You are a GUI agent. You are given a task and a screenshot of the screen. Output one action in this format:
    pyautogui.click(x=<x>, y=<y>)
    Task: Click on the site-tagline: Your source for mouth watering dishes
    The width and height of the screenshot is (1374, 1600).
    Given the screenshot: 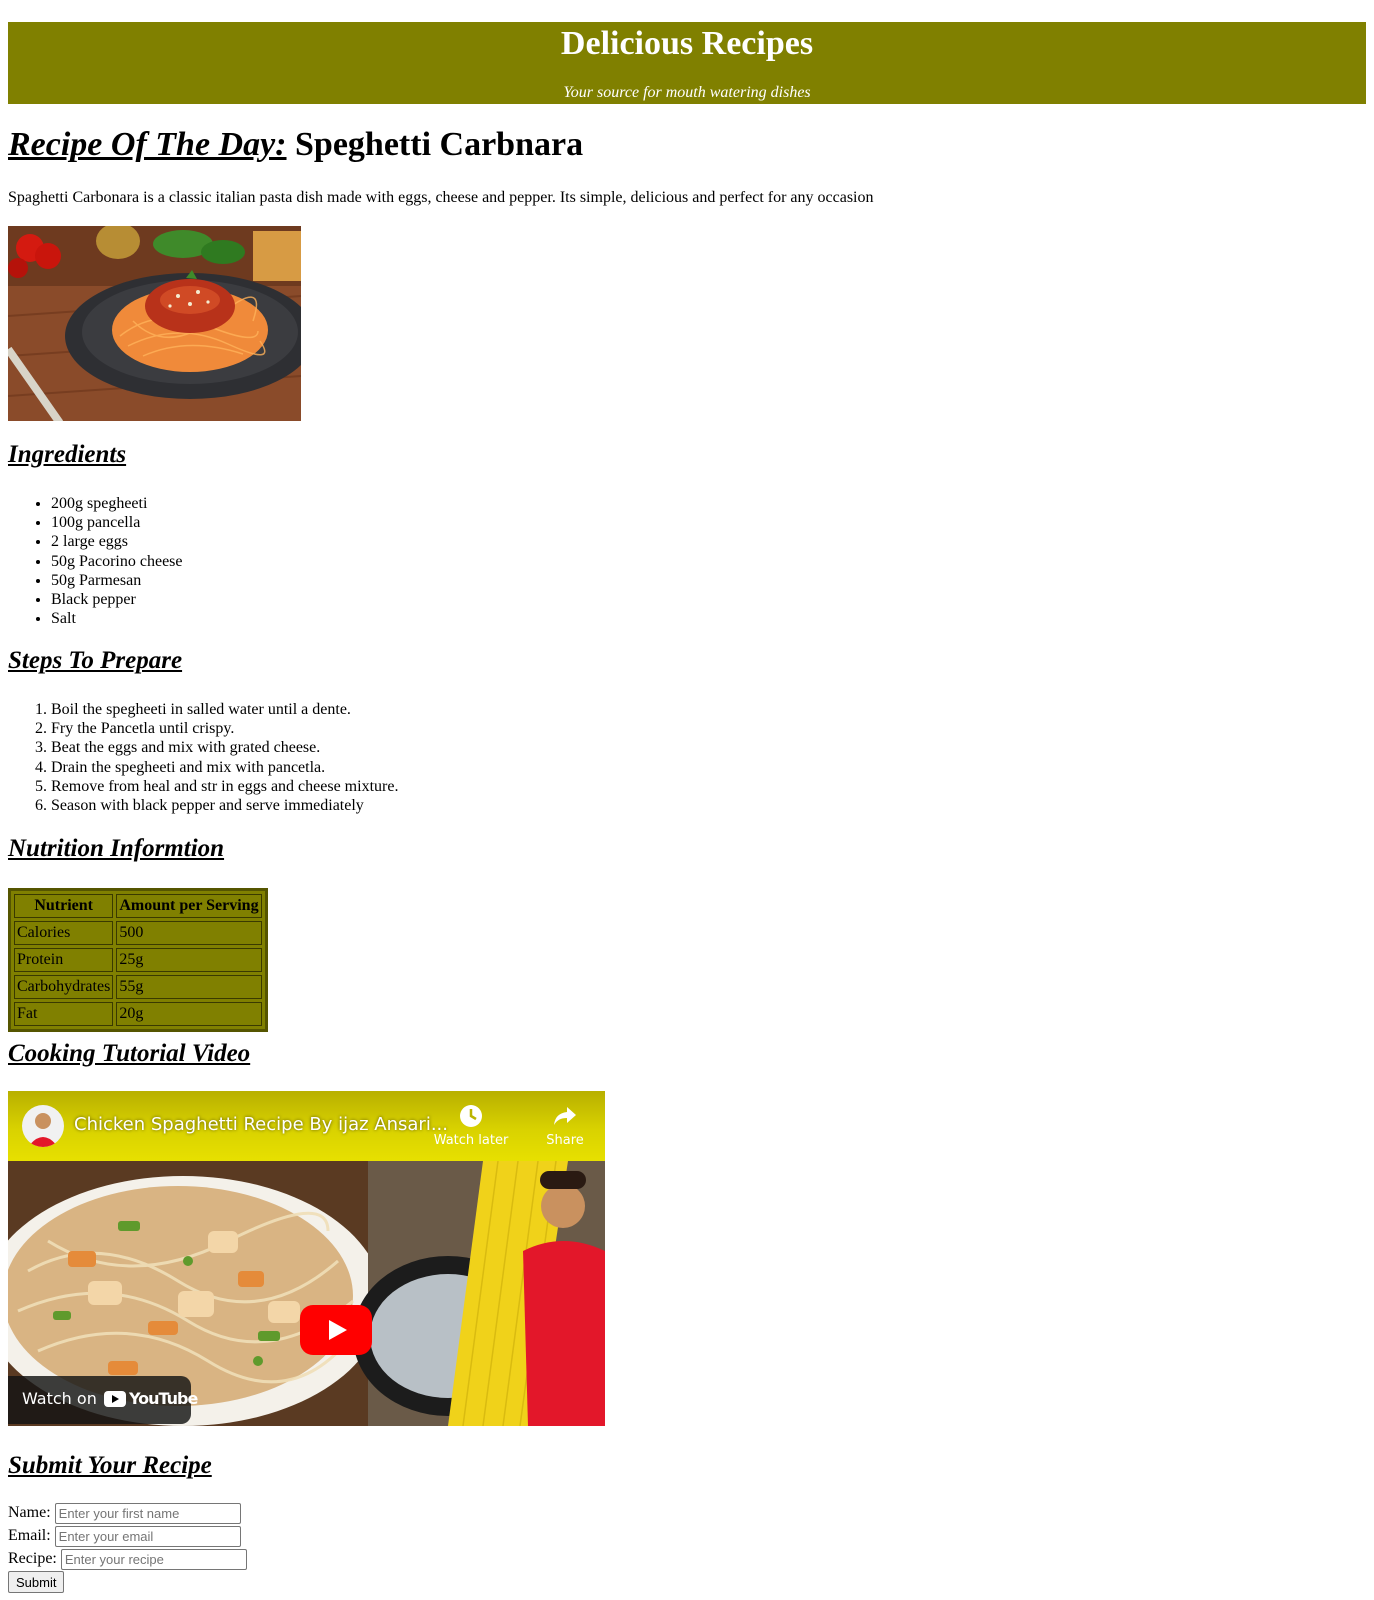 What is the action you would take?
    pyautogui.click(x=687, y=92)
    